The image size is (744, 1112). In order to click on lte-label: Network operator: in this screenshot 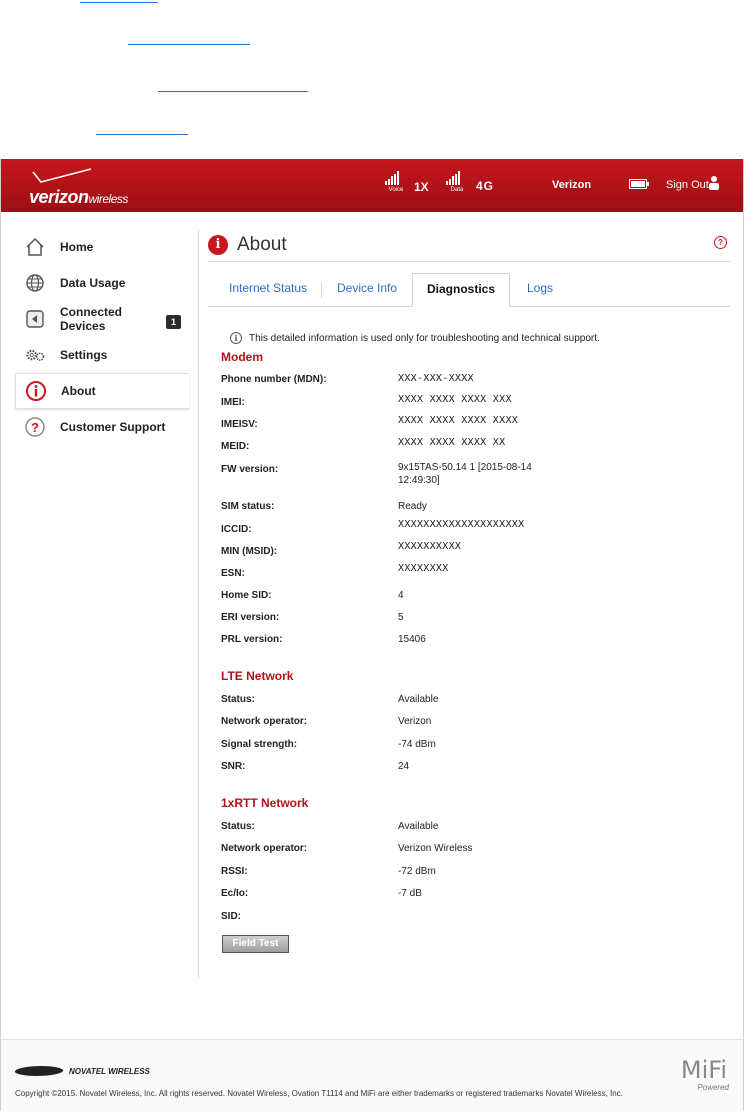, I will do `click(264, 721)`.